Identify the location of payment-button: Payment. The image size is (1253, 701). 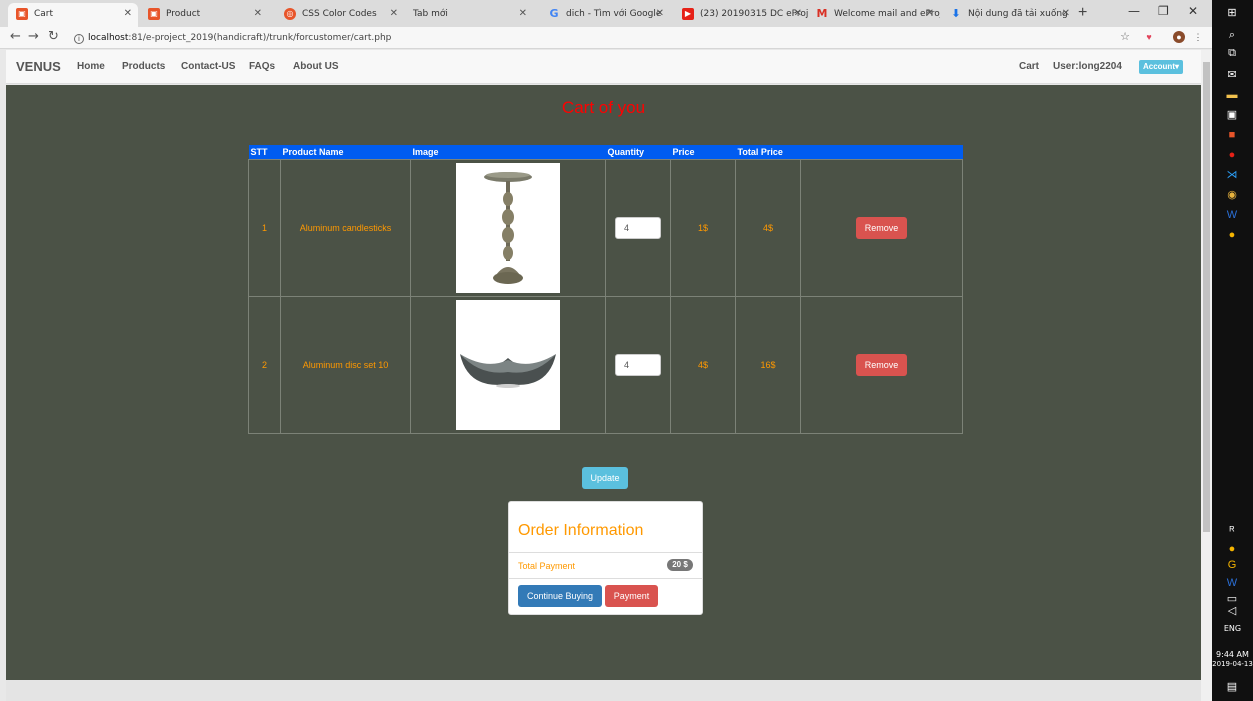
(631, 596).